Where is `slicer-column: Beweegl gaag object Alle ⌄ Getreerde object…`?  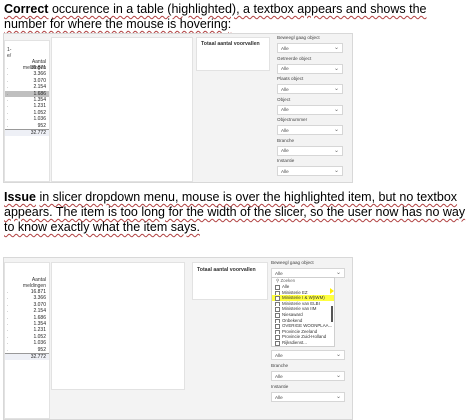
slicer-column: Beweegl gaag object Alle ⌄ Getreerde object… is located at coordinates (310, 108).